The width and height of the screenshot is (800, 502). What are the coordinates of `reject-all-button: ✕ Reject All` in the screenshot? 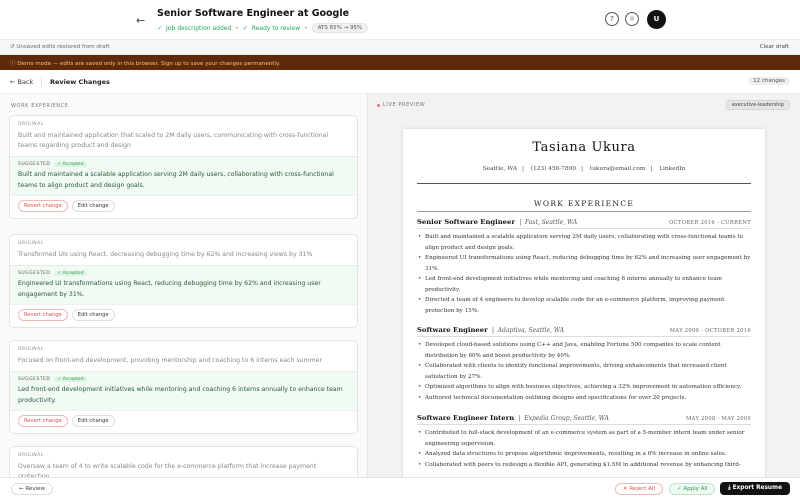 It's located at (639, 489).